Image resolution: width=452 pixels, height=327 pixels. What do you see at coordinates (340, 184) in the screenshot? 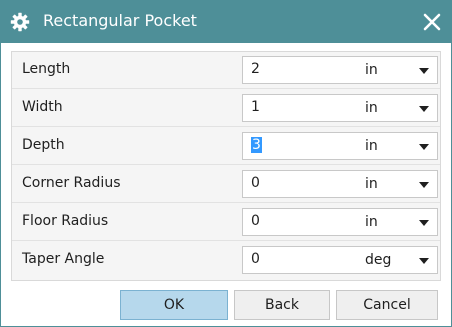
I see `corner-radius-field: 0 in` at bounding box center [340, 184].